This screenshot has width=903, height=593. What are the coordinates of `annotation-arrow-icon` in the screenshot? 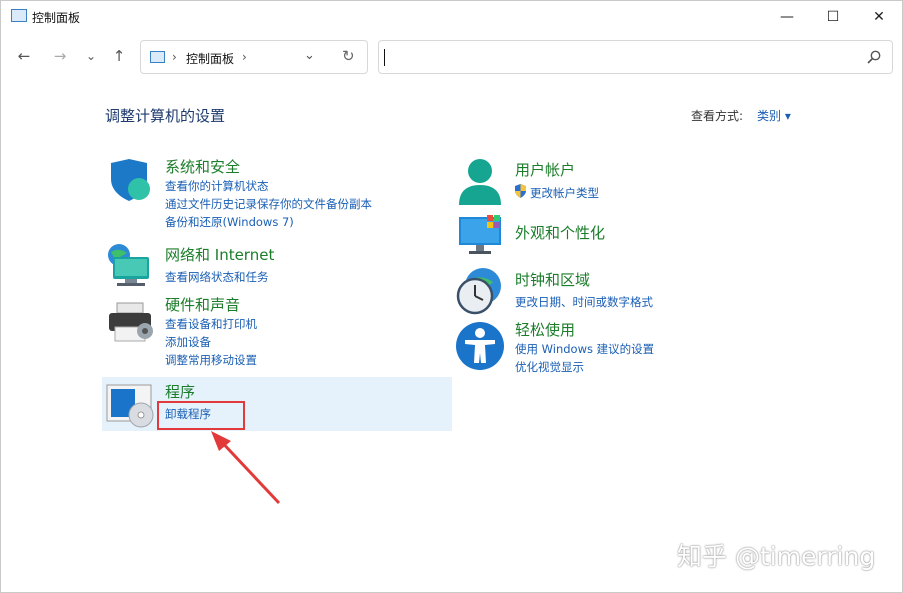 It's located at (246, 468).